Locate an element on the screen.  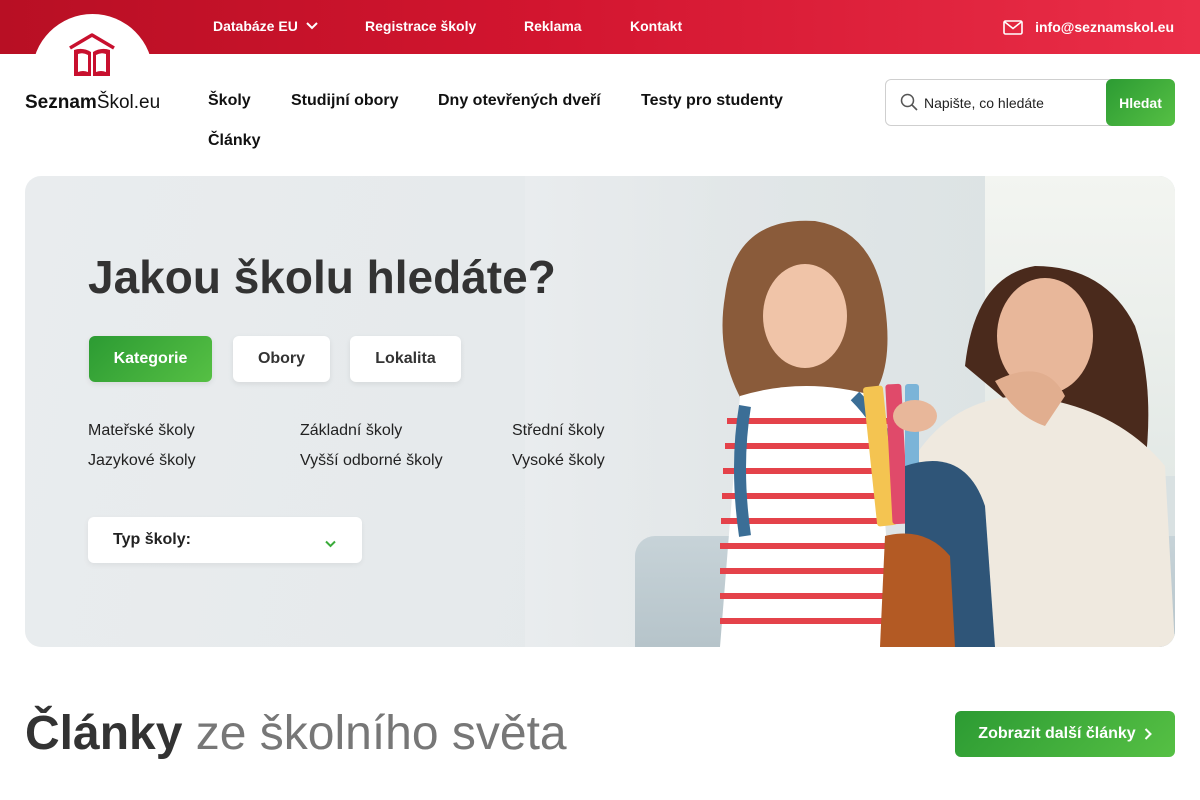
more-articles-button: Zobrazit další články is located at coordinates (1065, 734).